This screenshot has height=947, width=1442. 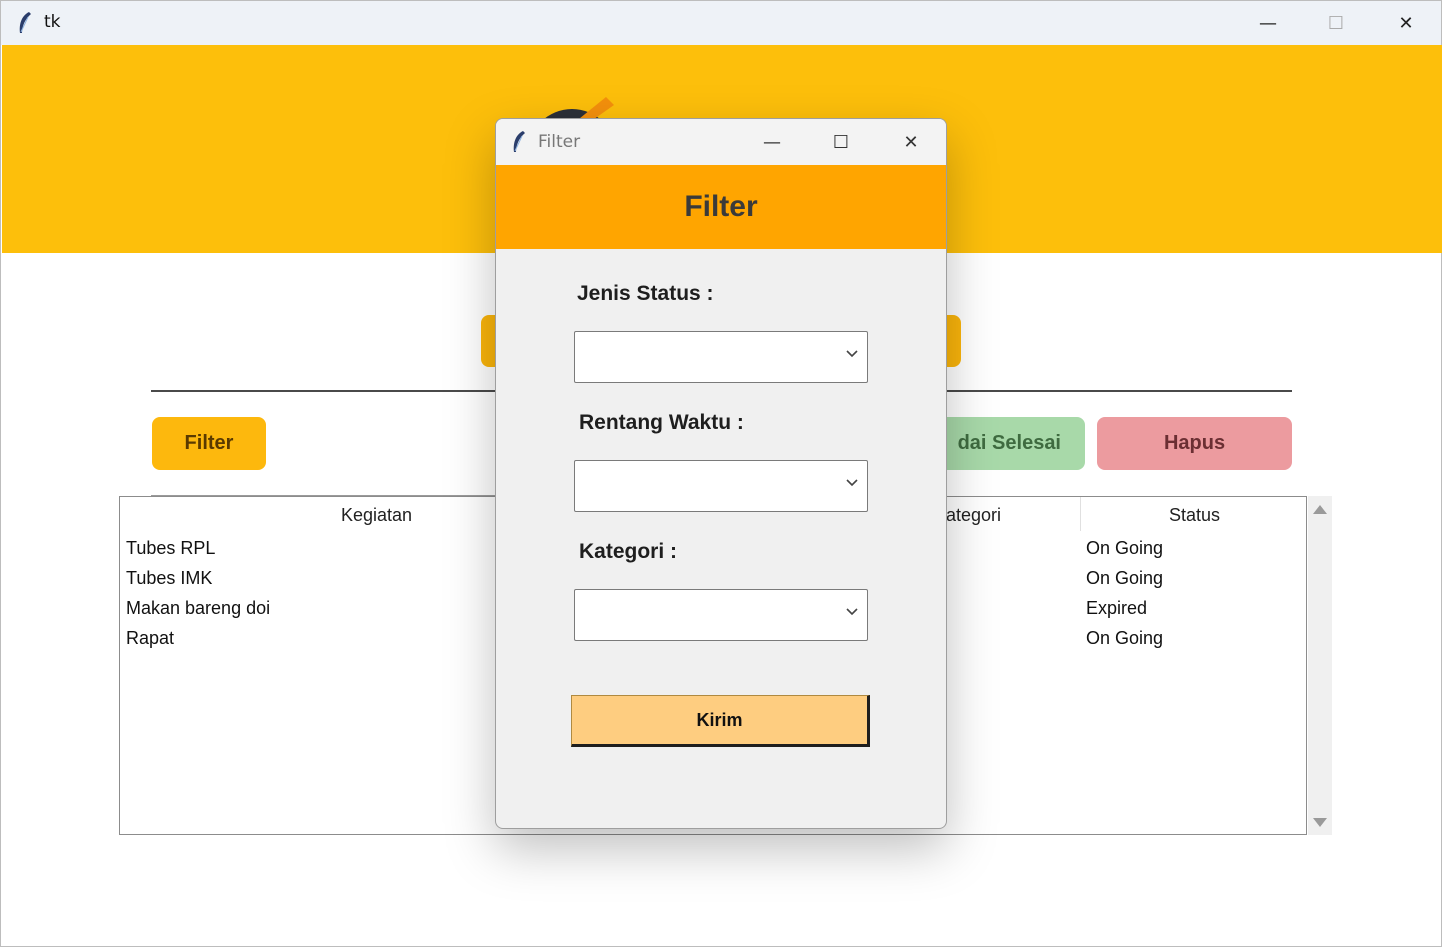 I want to click on jenis-status-select, so click(x=721, y=357).